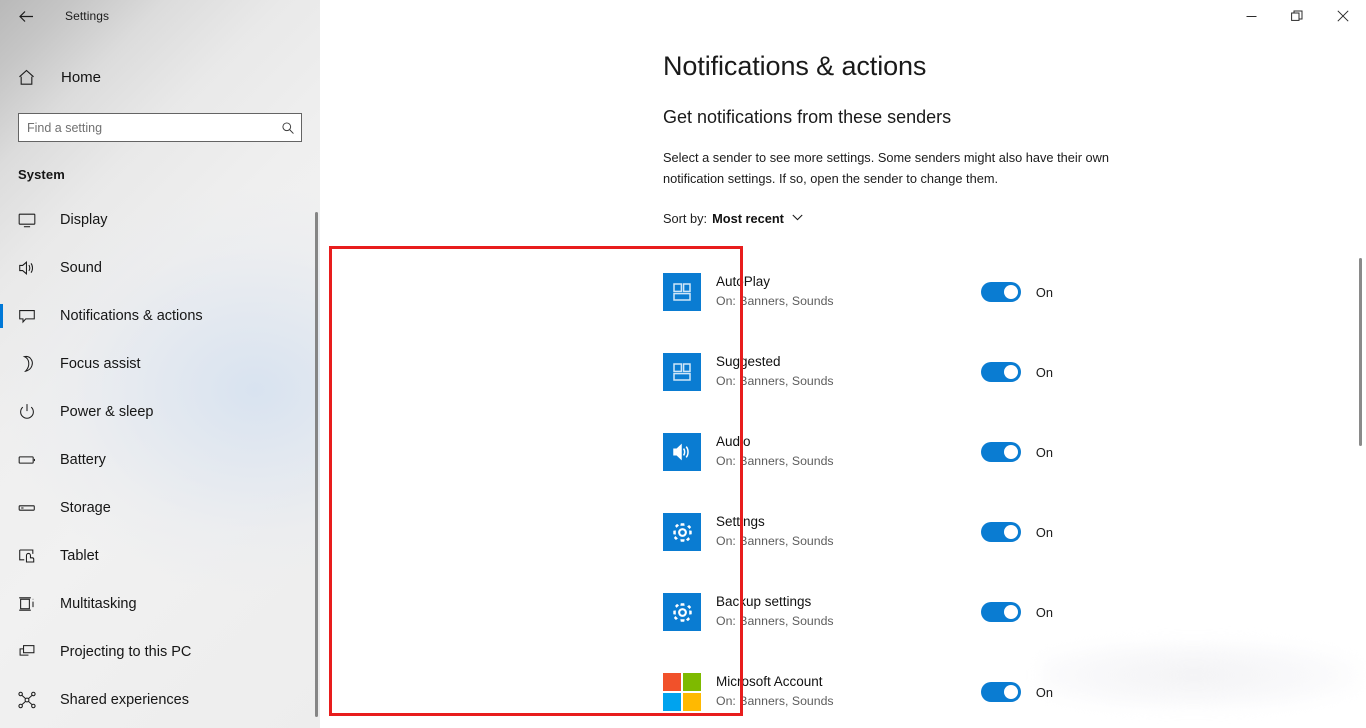  What do you see at coordinates (1251, 16) in the screenshot?
I see `minimize-icon` at bounding box center [1251, 16].